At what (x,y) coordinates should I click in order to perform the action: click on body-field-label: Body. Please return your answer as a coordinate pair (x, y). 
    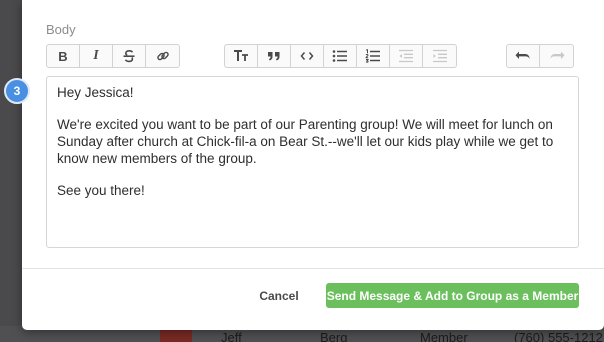
    Looking at the image, I should click on (61, 29).